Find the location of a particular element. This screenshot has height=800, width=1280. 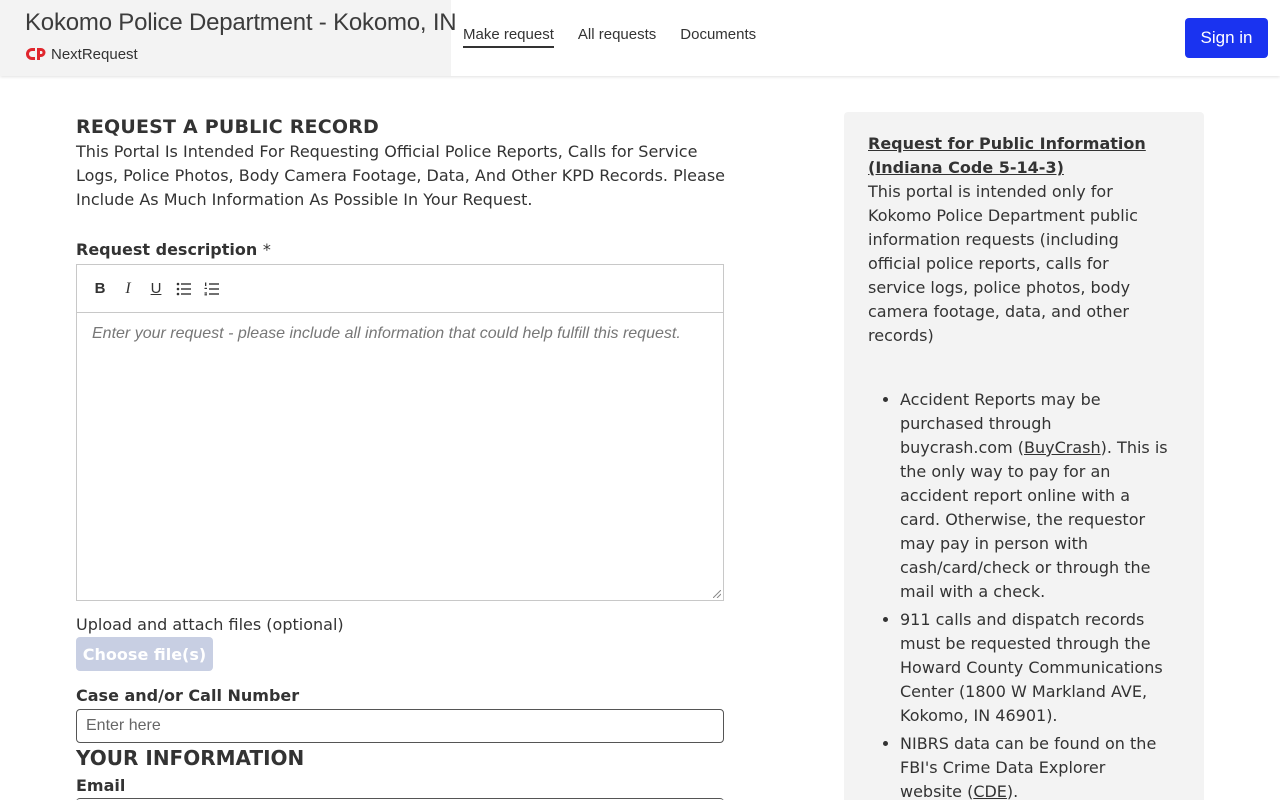

required-marker: * is located at coordinates (266, 249).